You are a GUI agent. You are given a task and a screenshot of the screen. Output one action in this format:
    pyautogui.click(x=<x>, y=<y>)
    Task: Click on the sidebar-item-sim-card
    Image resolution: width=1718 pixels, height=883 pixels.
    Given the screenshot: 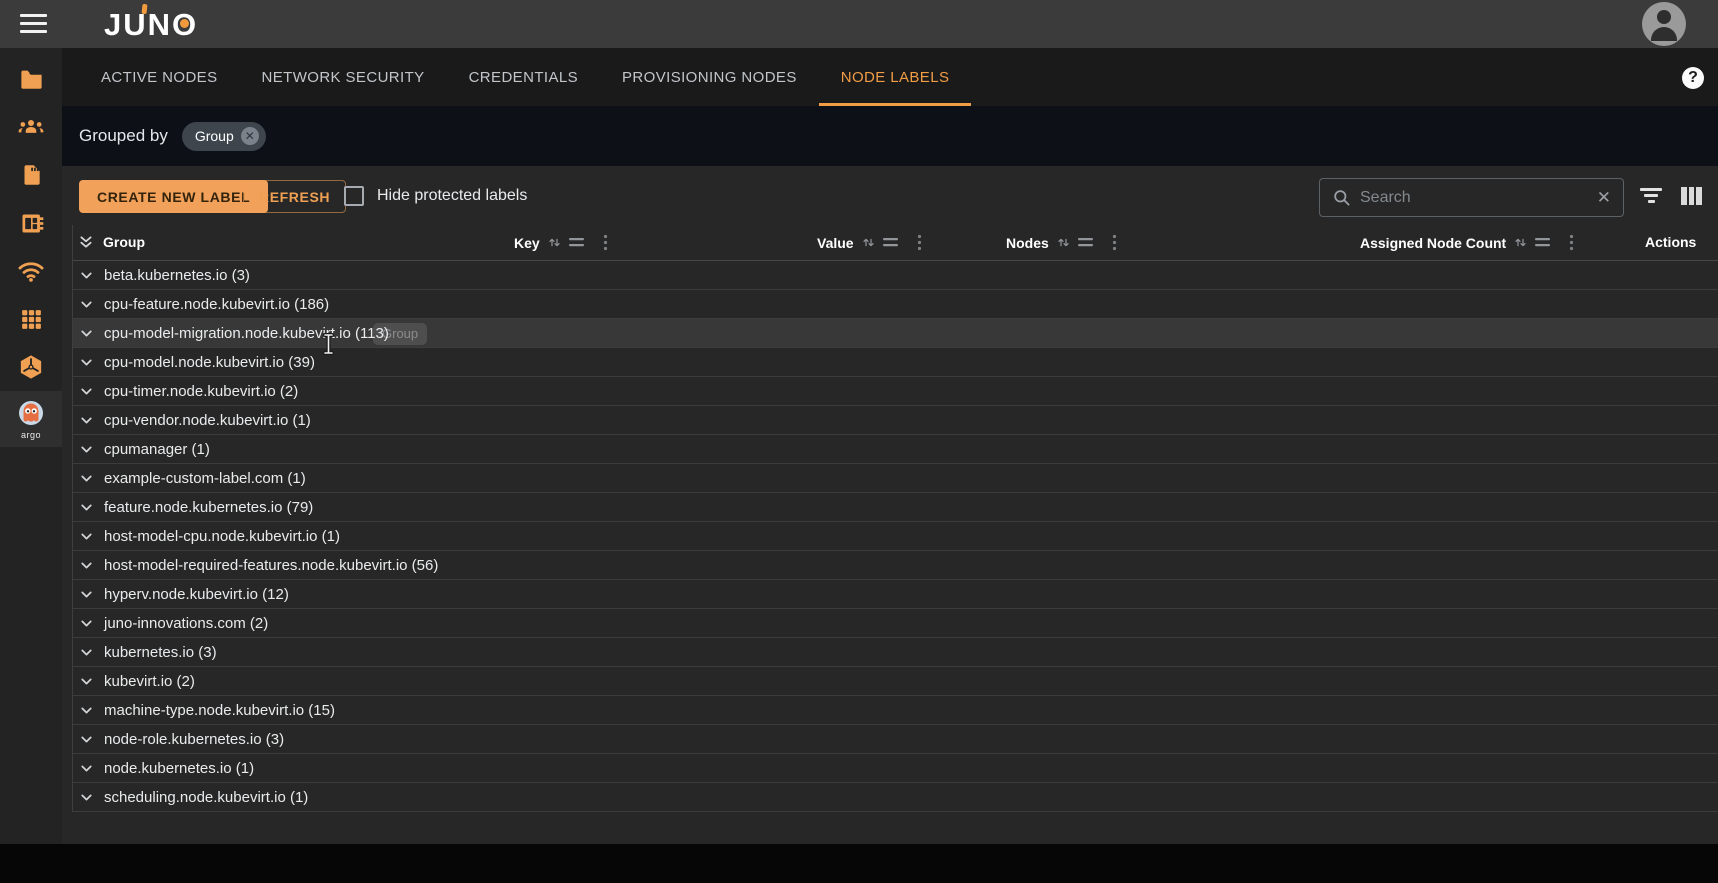 What is the action you would take?
    pyautogui.click(x=31, y=175)
    